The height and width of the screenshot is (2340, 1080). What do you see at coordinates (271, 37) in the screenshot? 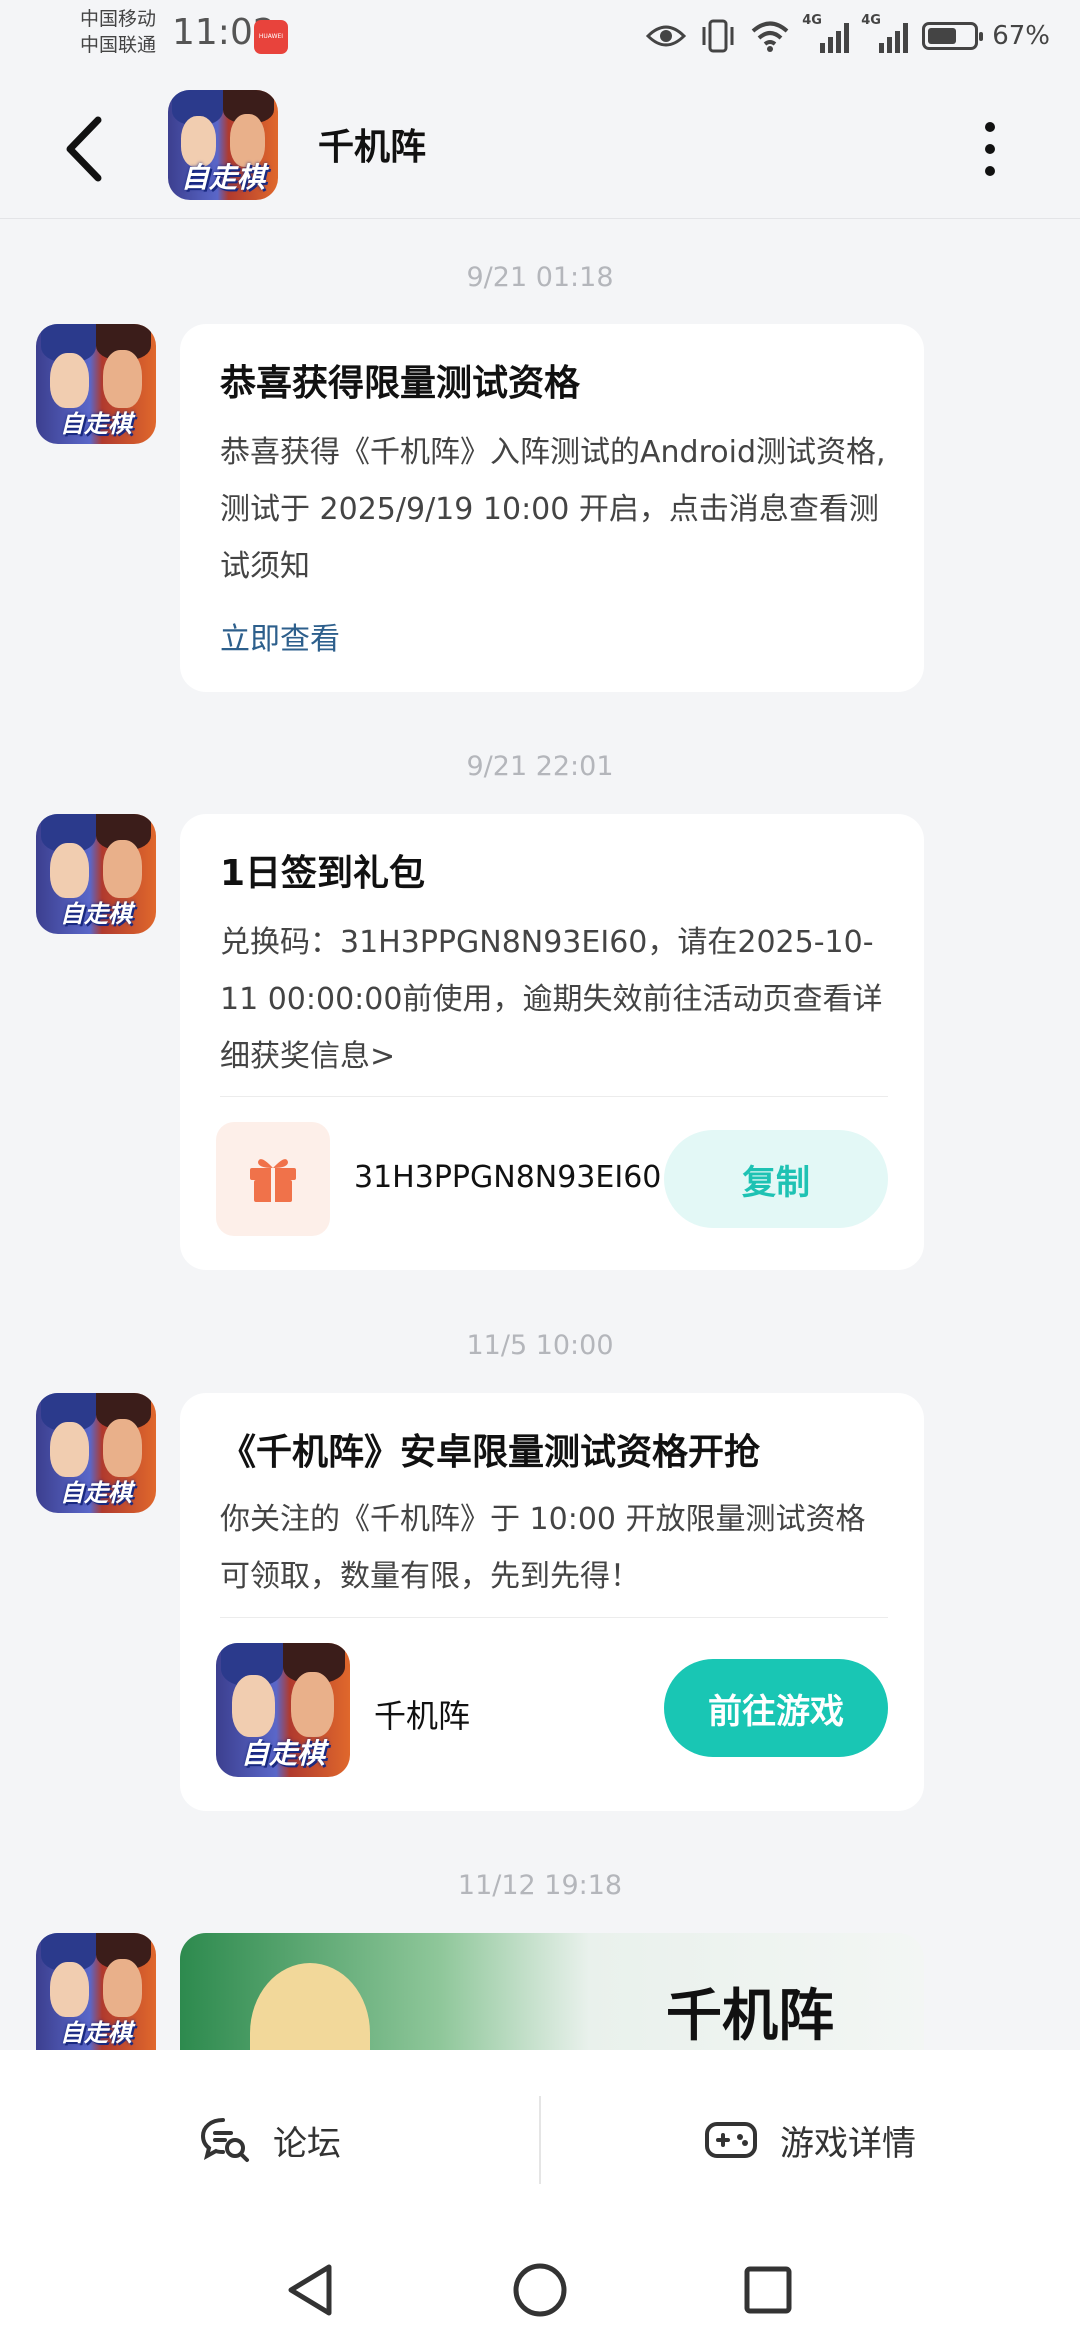
I see `huawei-app-icon: HUAWEI` at bounding box center [271, 37].